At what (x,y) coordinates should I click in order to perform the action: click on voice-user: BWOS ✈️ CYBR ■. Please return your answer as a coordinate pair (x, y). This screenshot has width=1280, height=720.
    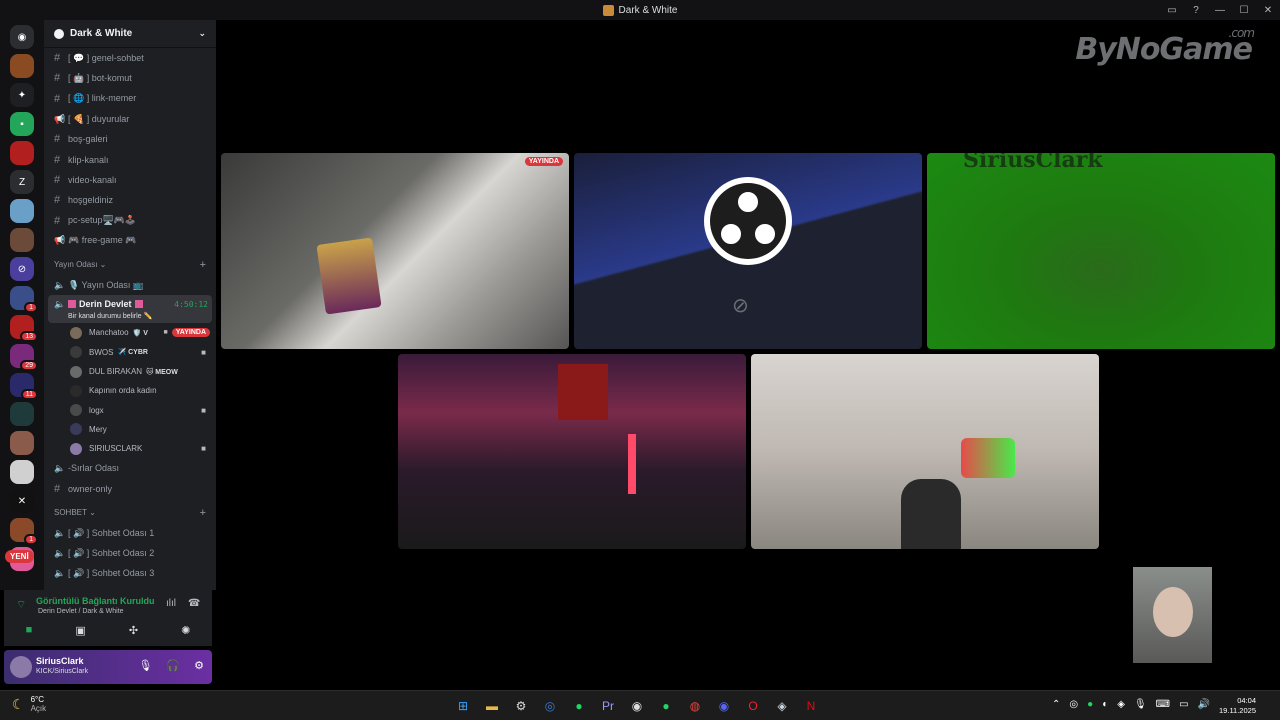
    Looking at the image, I should click on (130, 352).